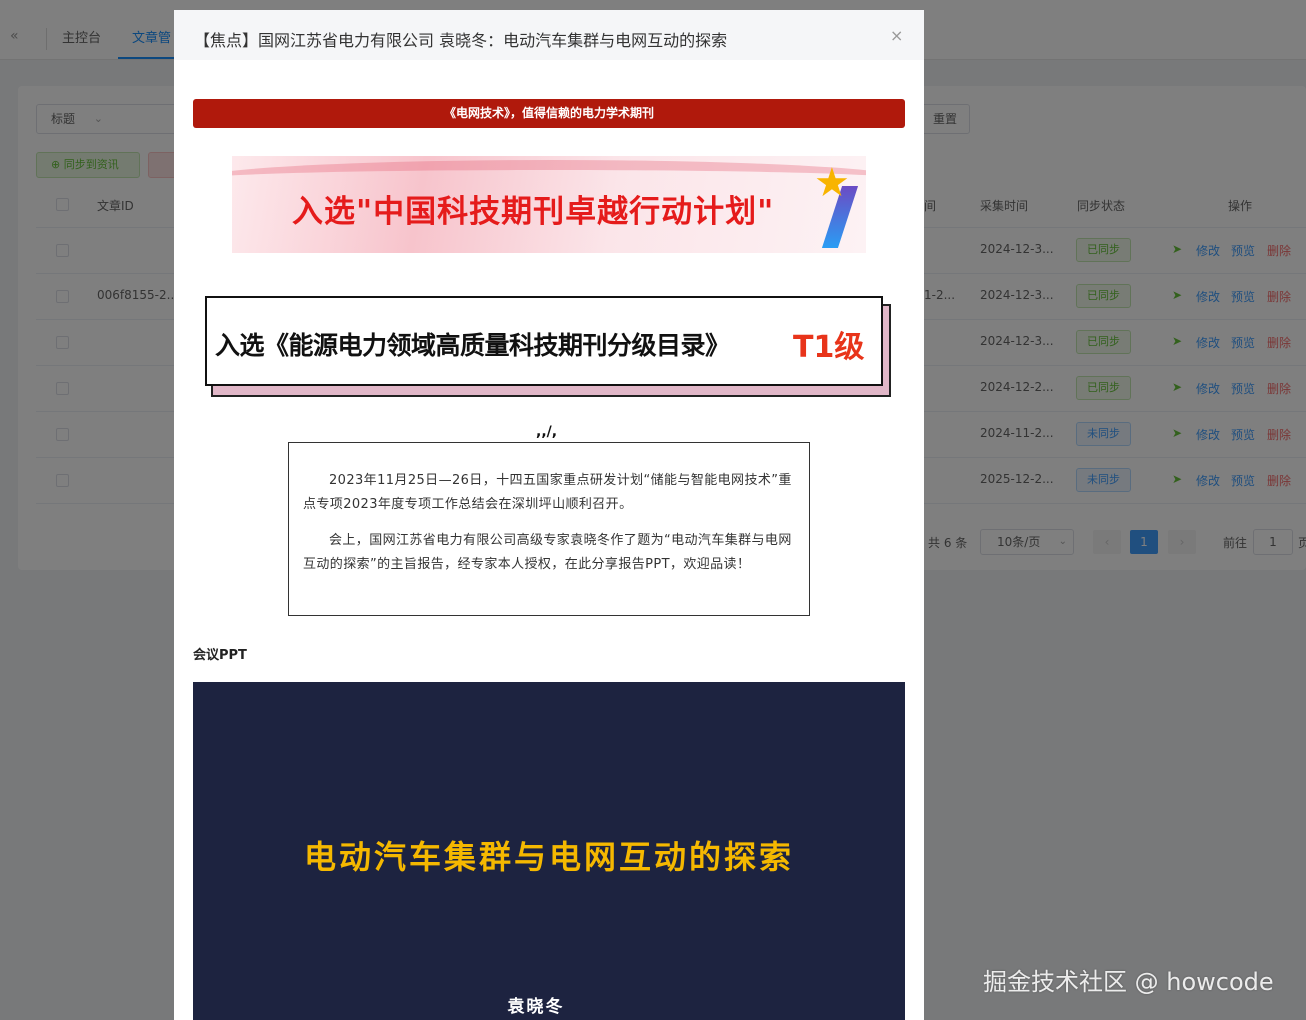 This screenshot has width=1306, height=1020. Describe the element at coordinates (536, 1007) in the screenshot. I see `ppt-author: 袁晓冬` at that location.